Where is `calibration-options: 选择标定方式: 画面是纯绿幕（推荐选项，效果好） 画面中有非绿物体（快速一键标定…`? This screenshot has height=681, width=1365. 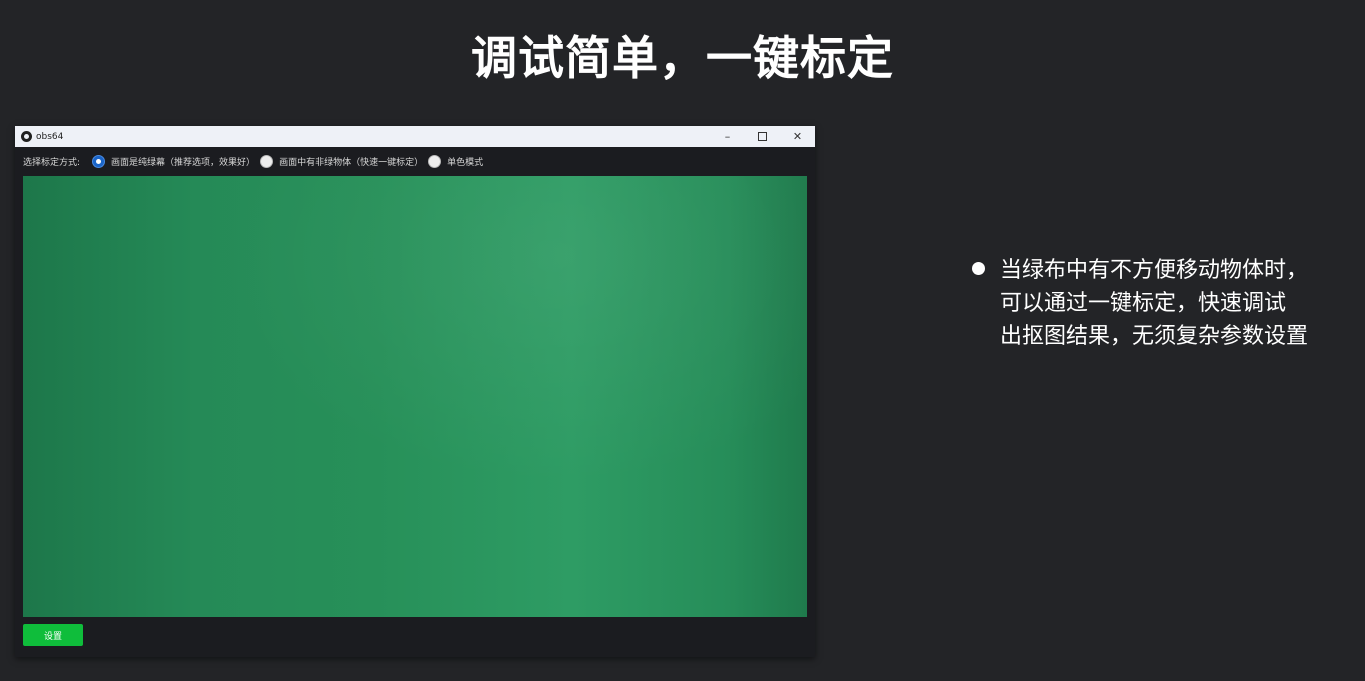 calibration-options: 选择标定方式: 画面是纯绿幕（推荐选项，效果好） 画面中有非绿物体（快速一键标定… is located at coordinates (415, 161).